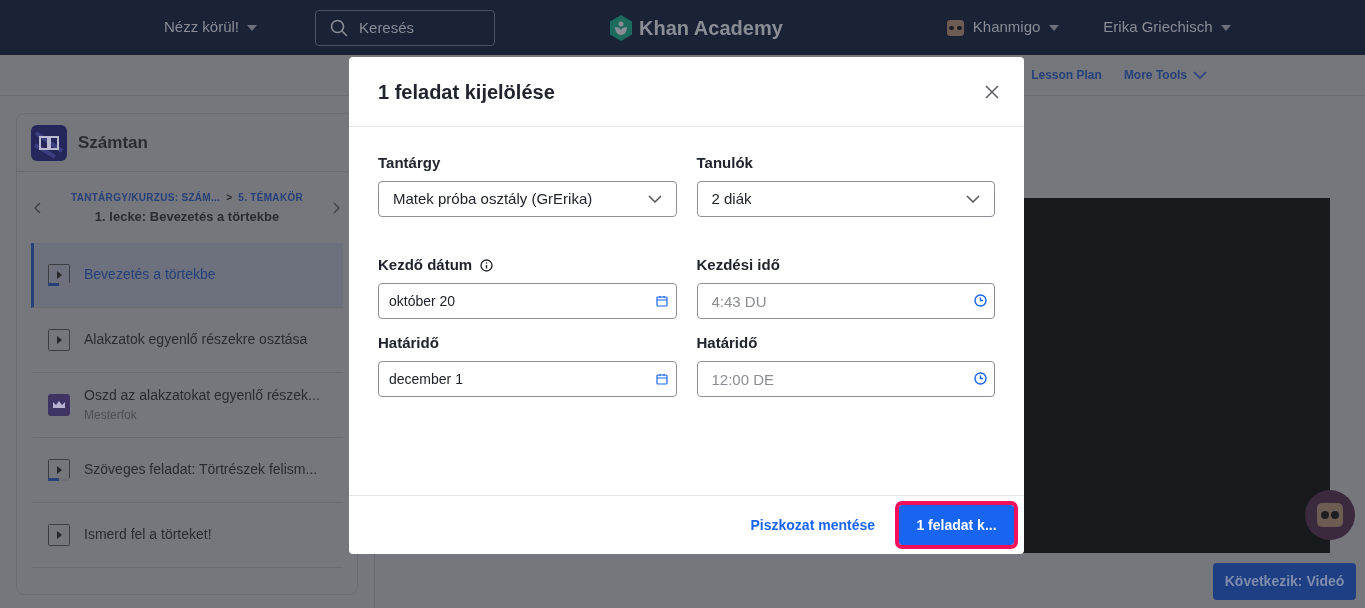 The image size is (1365, 608). Describe the element at coordinates (1003, 27) in the screenshot. I see `khanmigo-menu: Khanmigo` at that location.